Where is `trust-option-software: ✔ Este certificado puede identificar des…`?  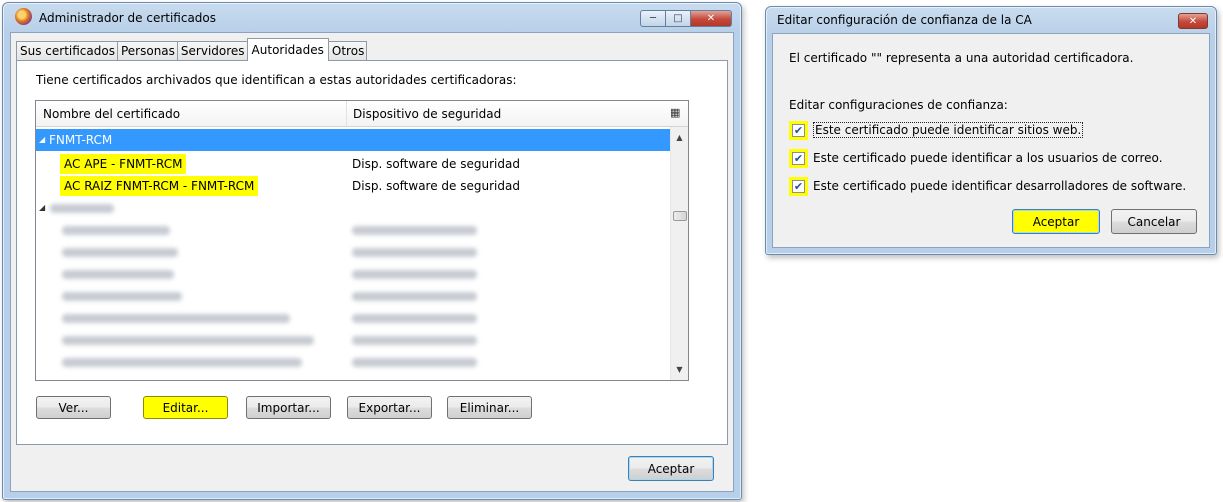
trust-option-software: ✔ Este certificado puede identificar des… is located at coordinates (987, 186).